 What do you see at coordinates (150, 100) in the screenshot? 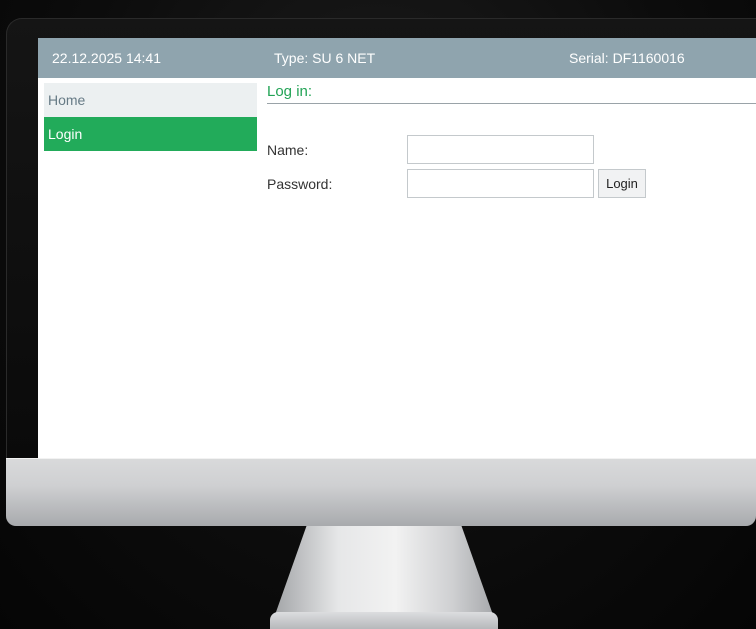
I see `sidebar-item-home: Home` at bounding box center [150, 100].